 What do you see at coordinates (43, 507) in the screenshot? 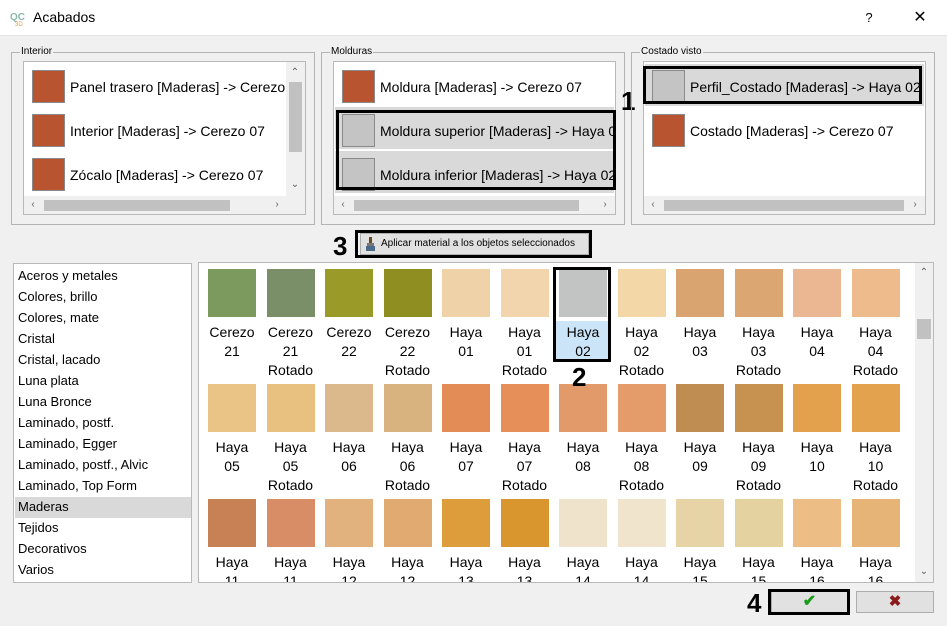
I see `category-item: Maderas` at bounding box center [43, 507].